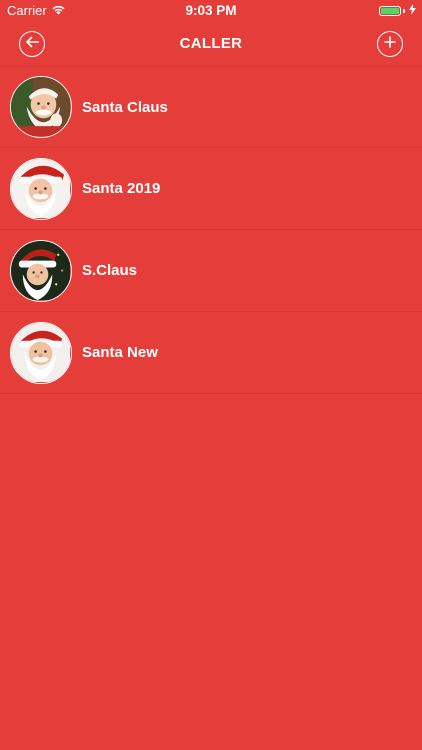  What do you see at coordinates (121, 188) in the screenshot?
I see `caller-name: Santa 2019` at bounding box center [121, 188].